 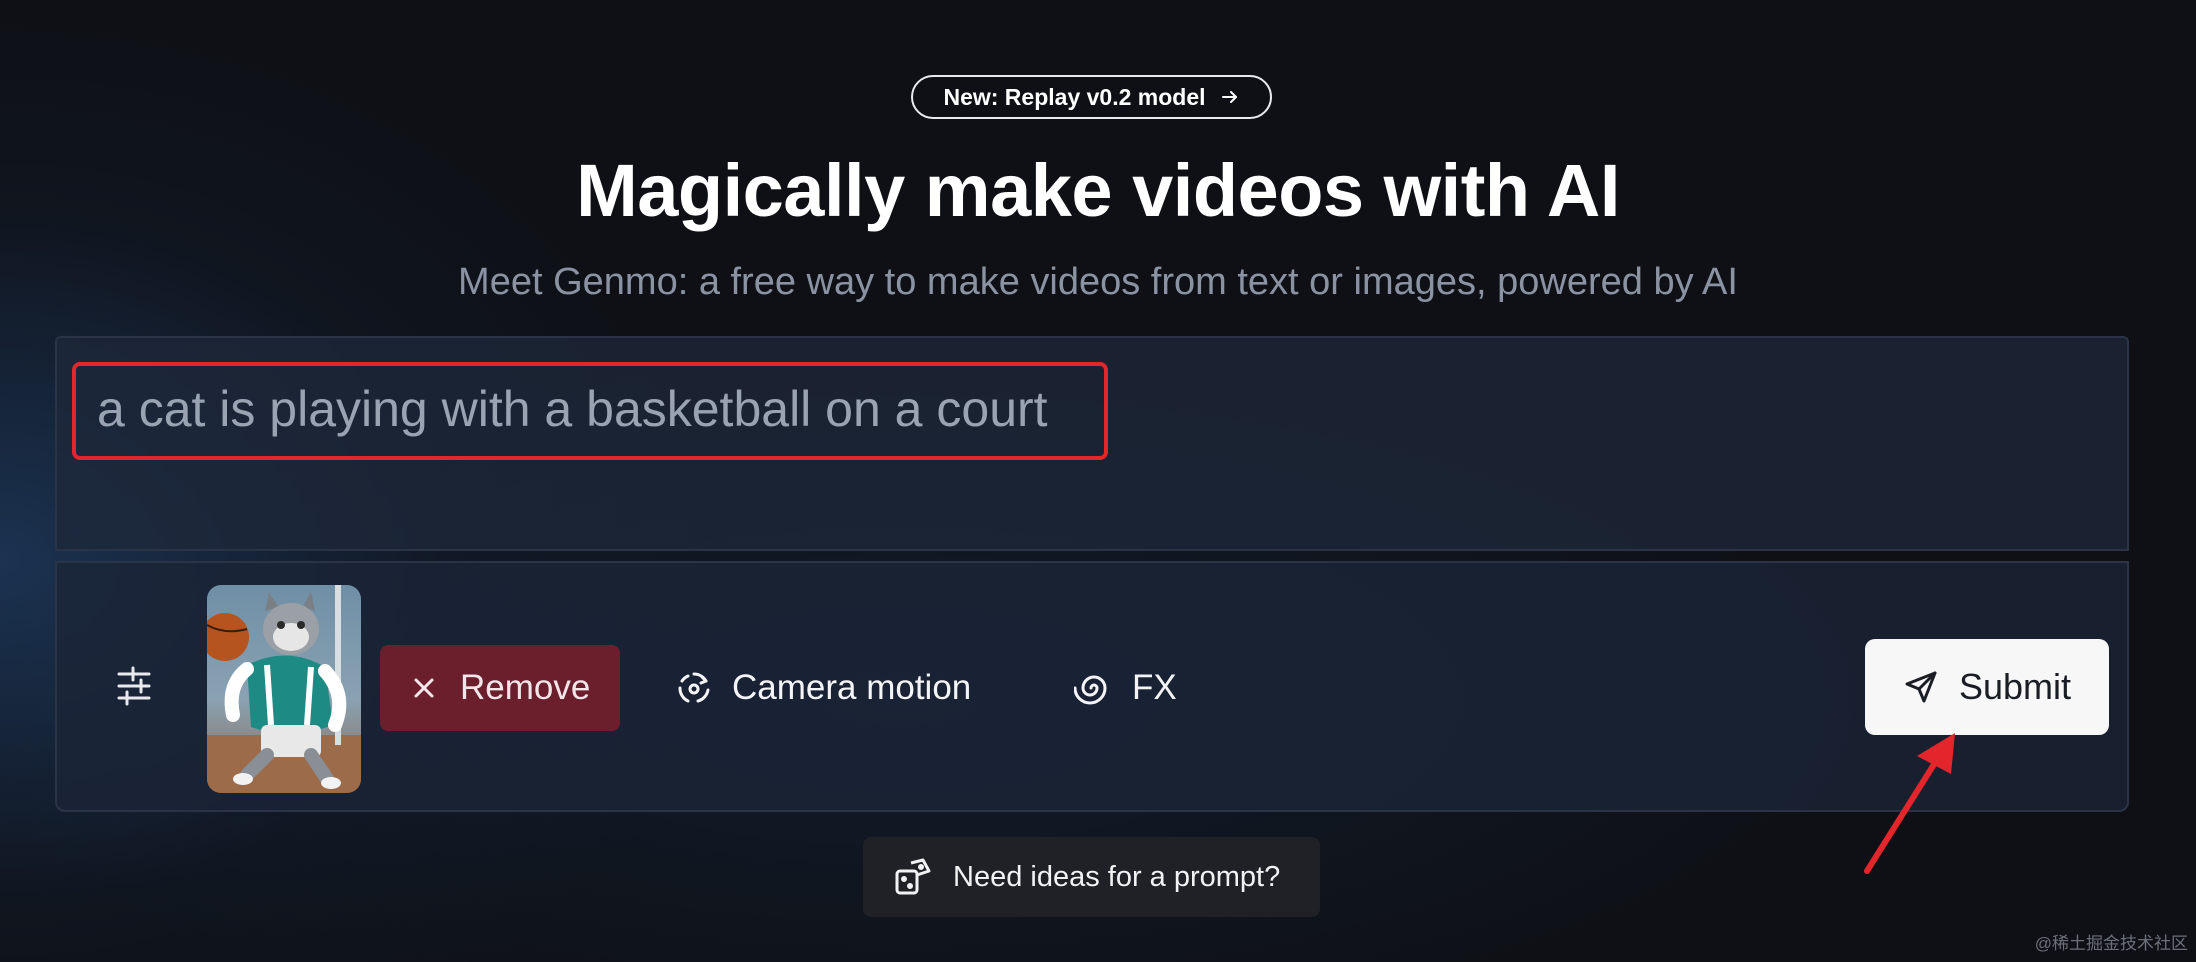 What do you see at coordinates (694, 687) in the screenshot?
I see `camera-motion-icon` at bounding box center [694, 687].